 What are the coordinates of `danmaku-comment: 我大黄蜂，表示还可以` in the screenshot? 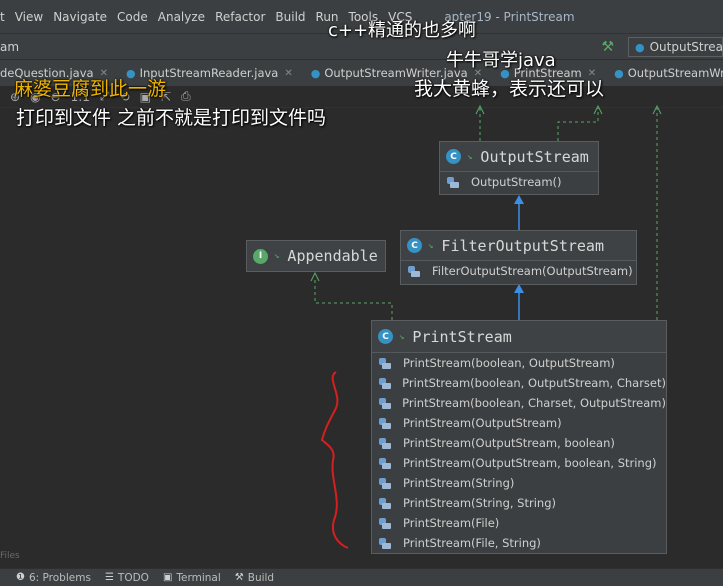 It's located at (509, 89).